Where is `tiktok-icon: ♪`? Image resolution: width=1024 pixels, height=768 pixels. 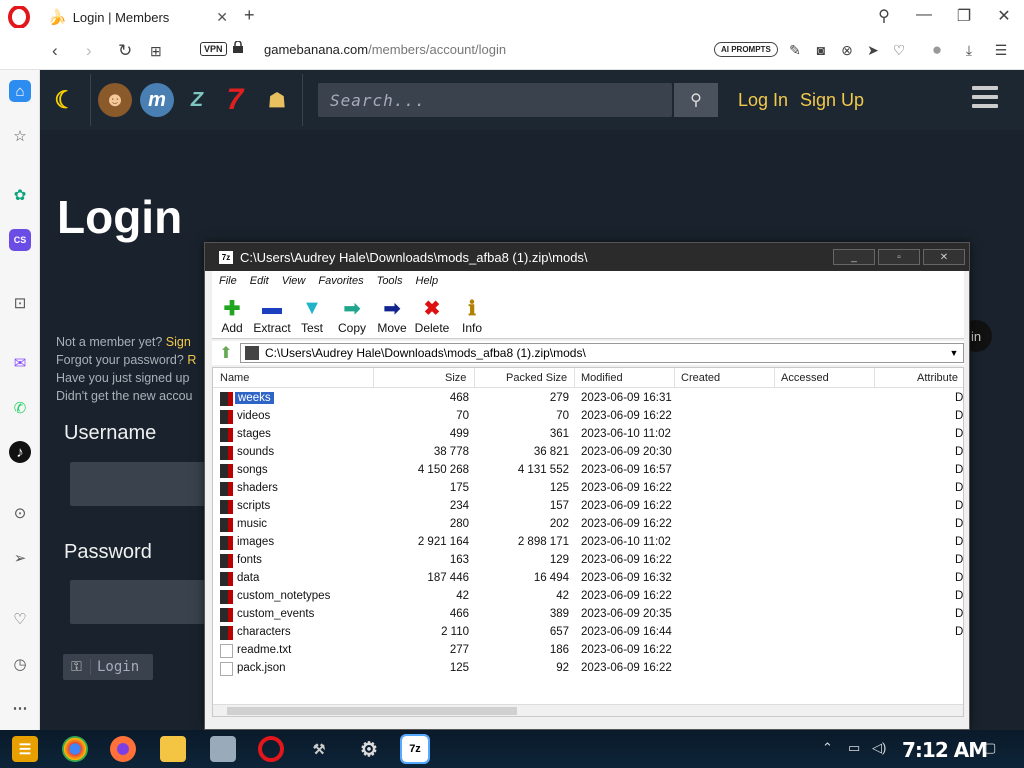
tiktok-icon: ♪ is located at coordinates (20, 452).